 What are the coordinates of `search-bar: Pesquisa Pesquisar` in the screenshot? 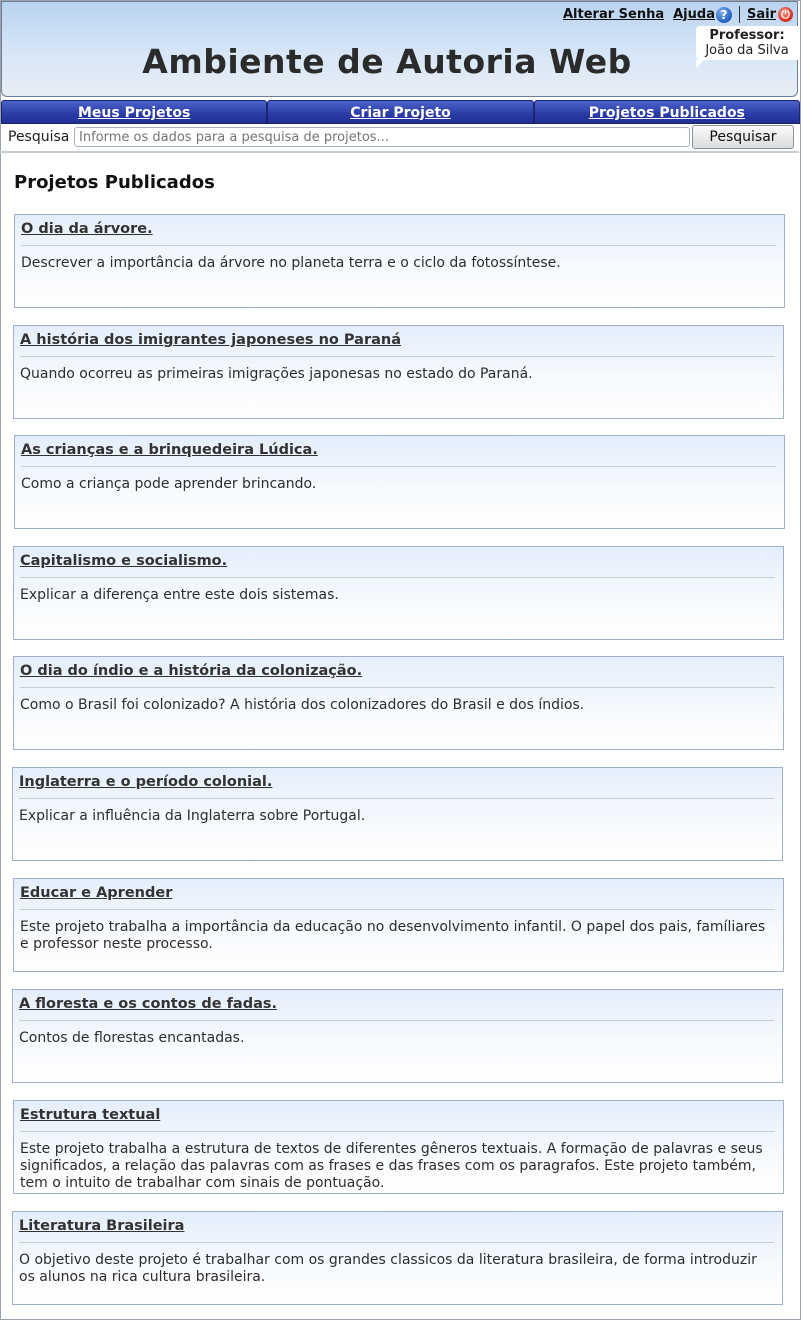 It's located at (399, 139).